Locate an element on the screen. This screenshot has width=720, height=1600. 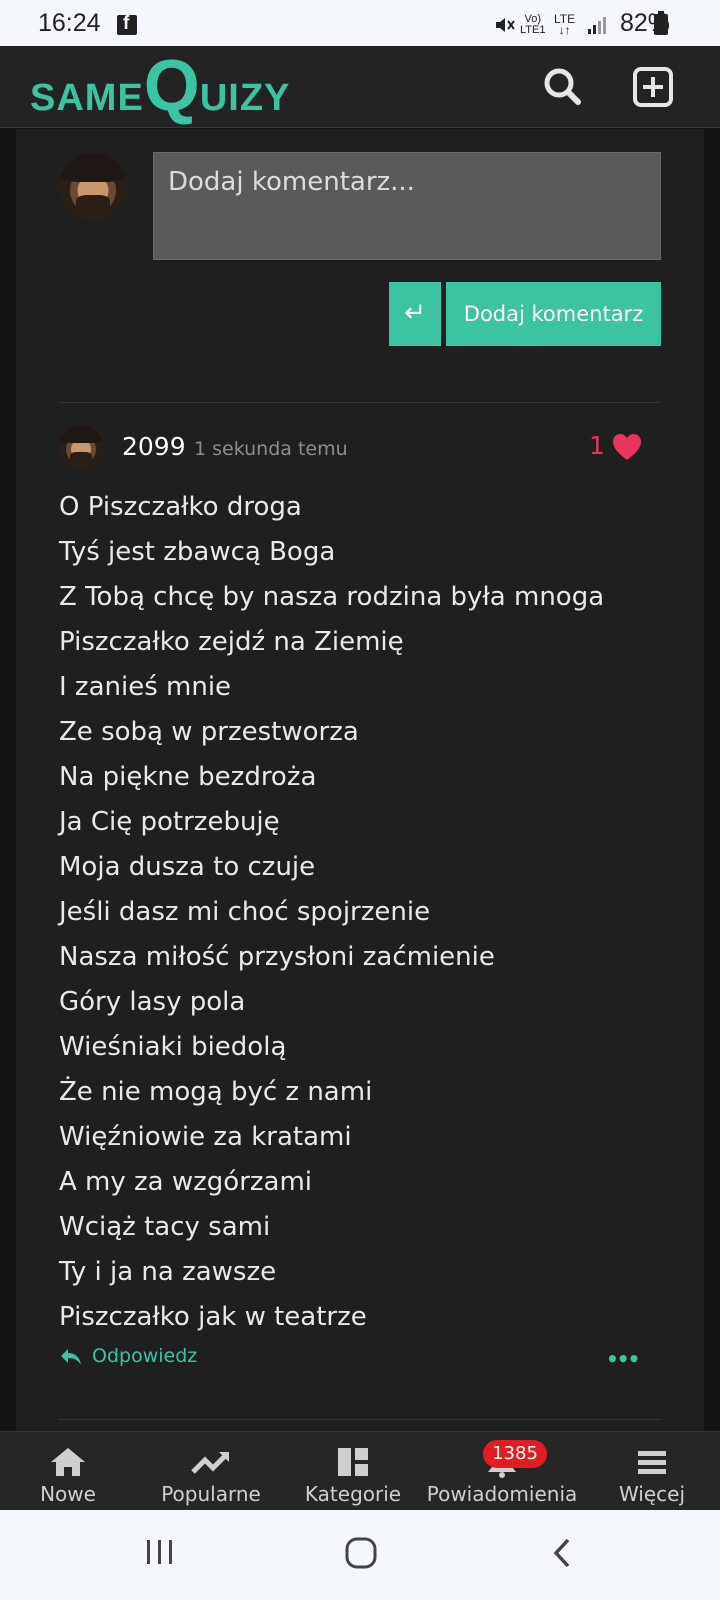
nav-wiecej: Więcej is located at coordinates (652, 1471).